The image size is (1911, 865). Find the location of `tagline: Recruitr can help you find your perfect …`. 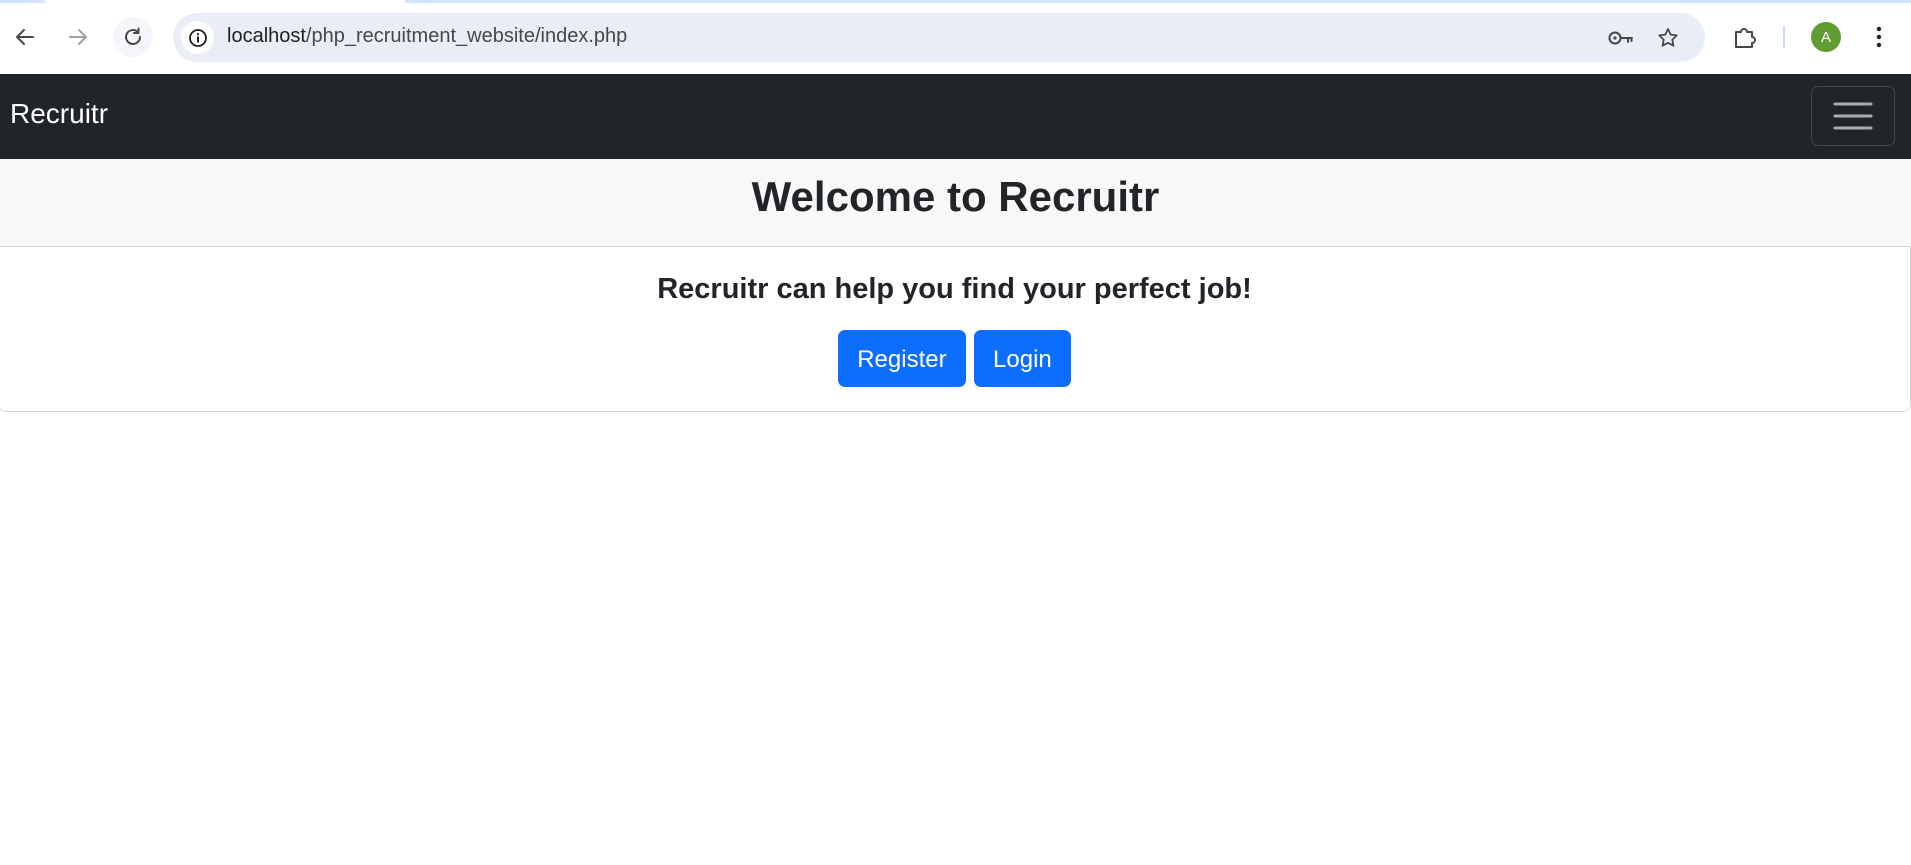

tagline: Recruitr can help you find your perfect … is located at coordinates (954, 289).